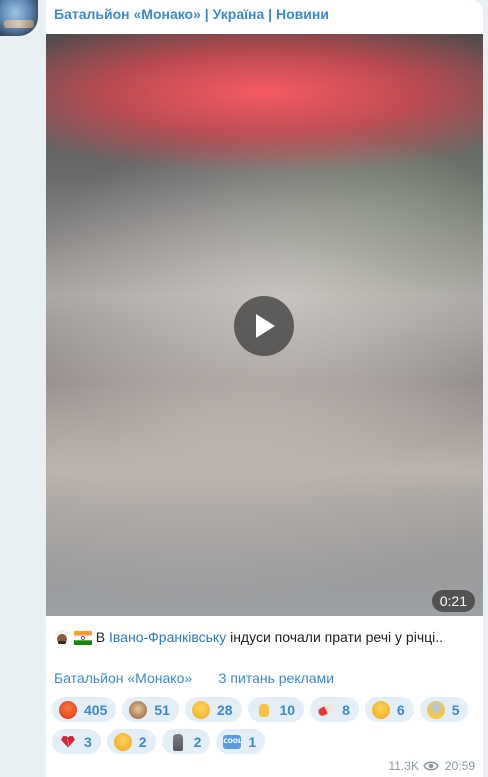 This screenshot has width=488, height=777. I want to click on broken-heart-icon, so click(68, 742).